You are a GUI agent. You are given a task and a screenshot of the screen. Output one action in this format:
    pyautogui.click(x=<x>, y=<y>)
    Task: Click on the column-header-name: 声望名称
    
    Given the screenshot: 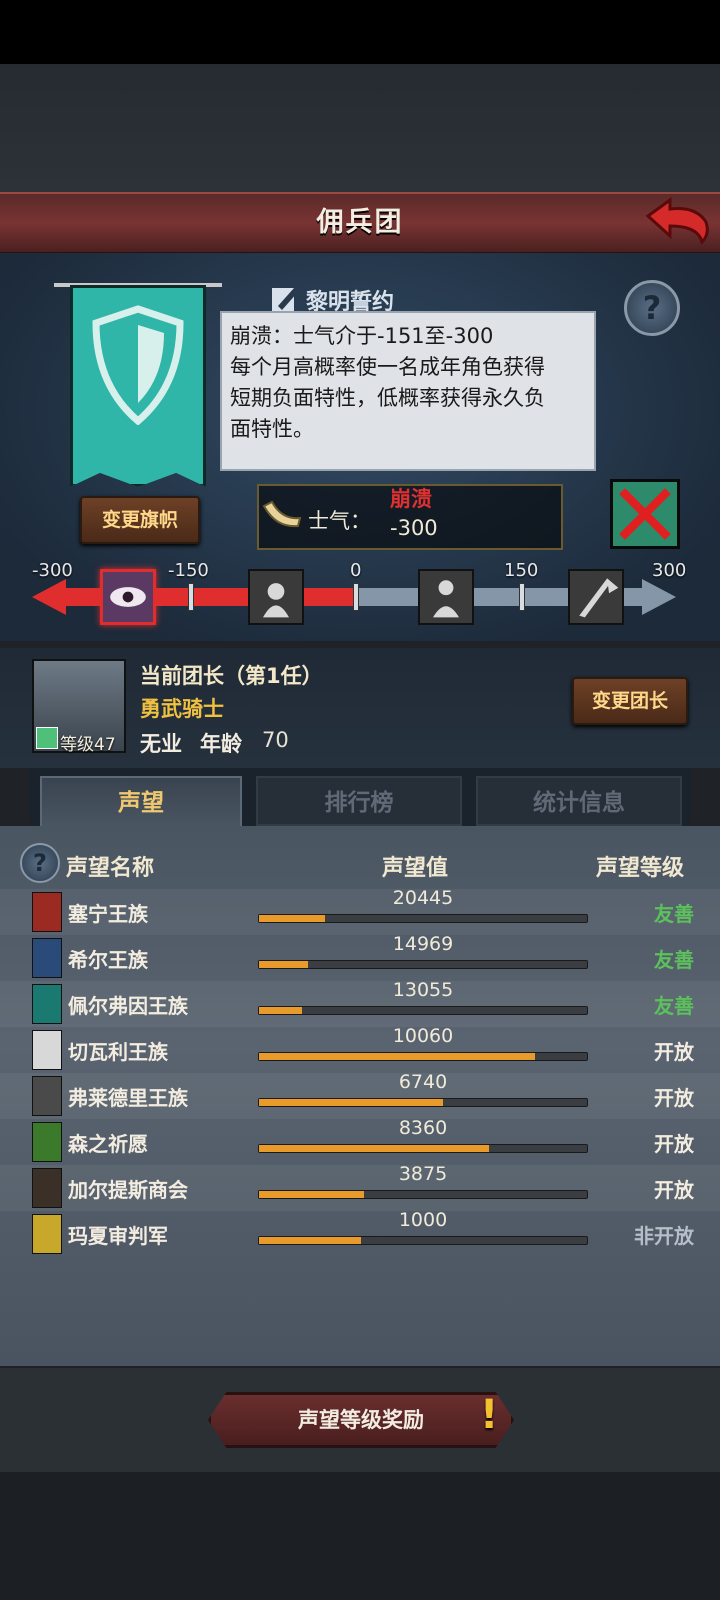 What is the action you would take?
    pyautogui.click(x=110, y=868)
    